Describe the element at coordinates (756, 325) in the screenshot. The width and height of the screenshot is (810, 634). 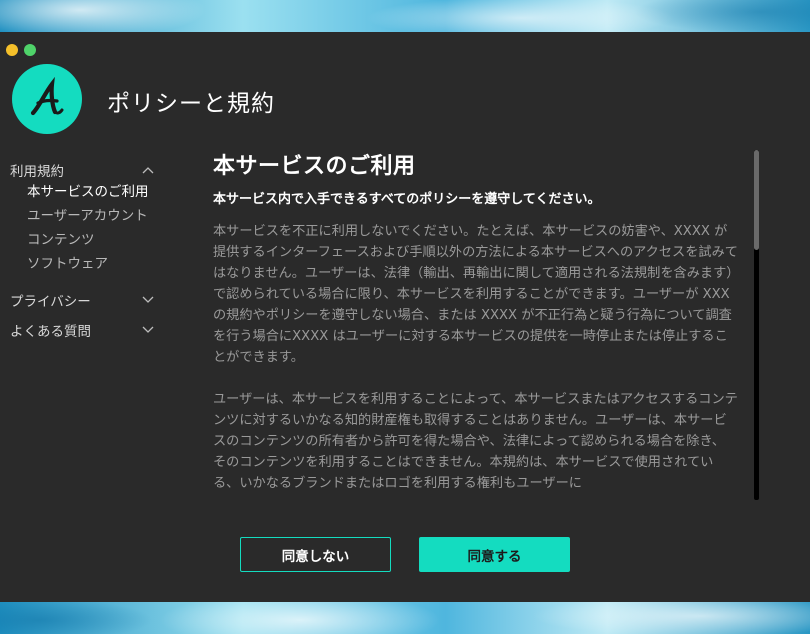
I see `content-scrollbar` at that location.